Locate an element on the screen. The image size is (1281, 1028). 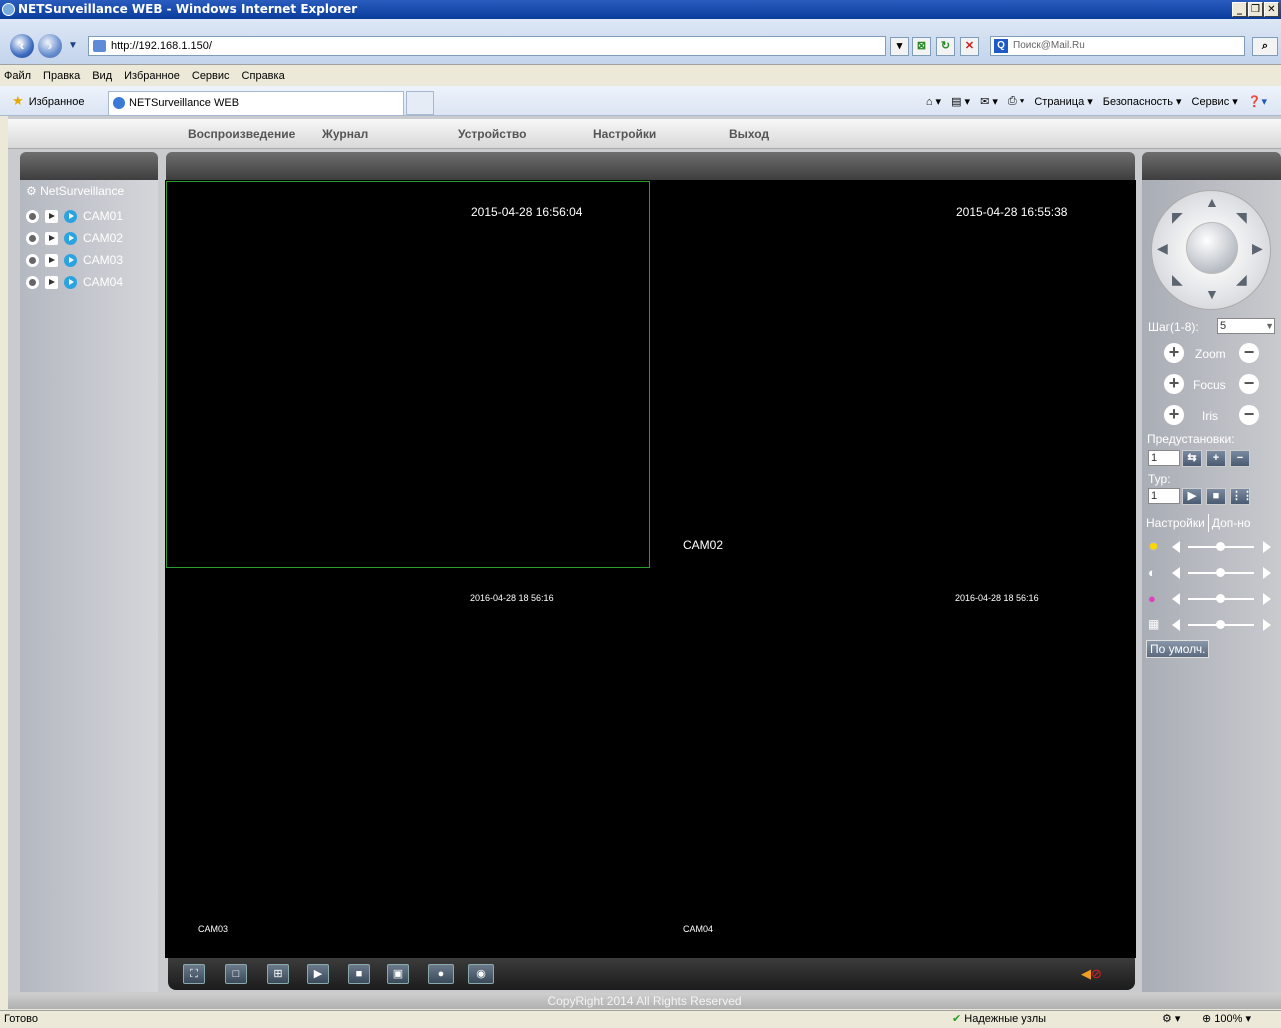
ptz-up-icon: ▲ is located at coordinates (1212, 202).